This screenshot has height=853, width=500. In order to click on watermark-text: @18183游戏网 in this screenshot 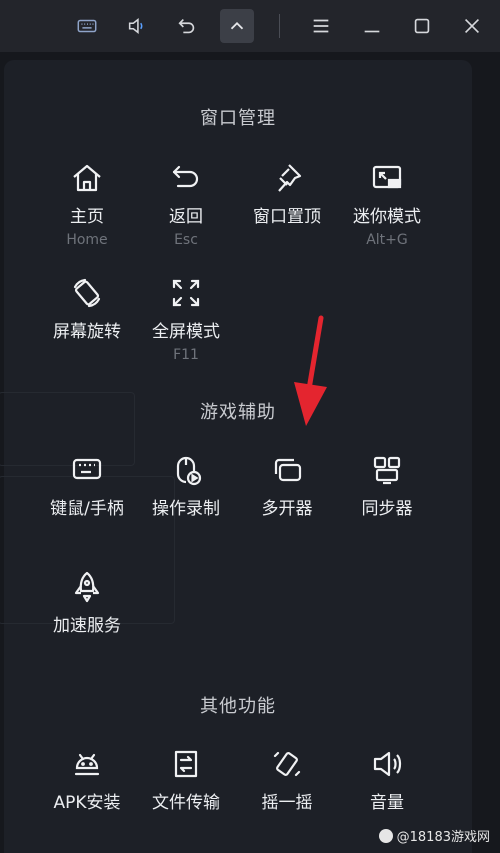, I will do `click(443, 837)`.